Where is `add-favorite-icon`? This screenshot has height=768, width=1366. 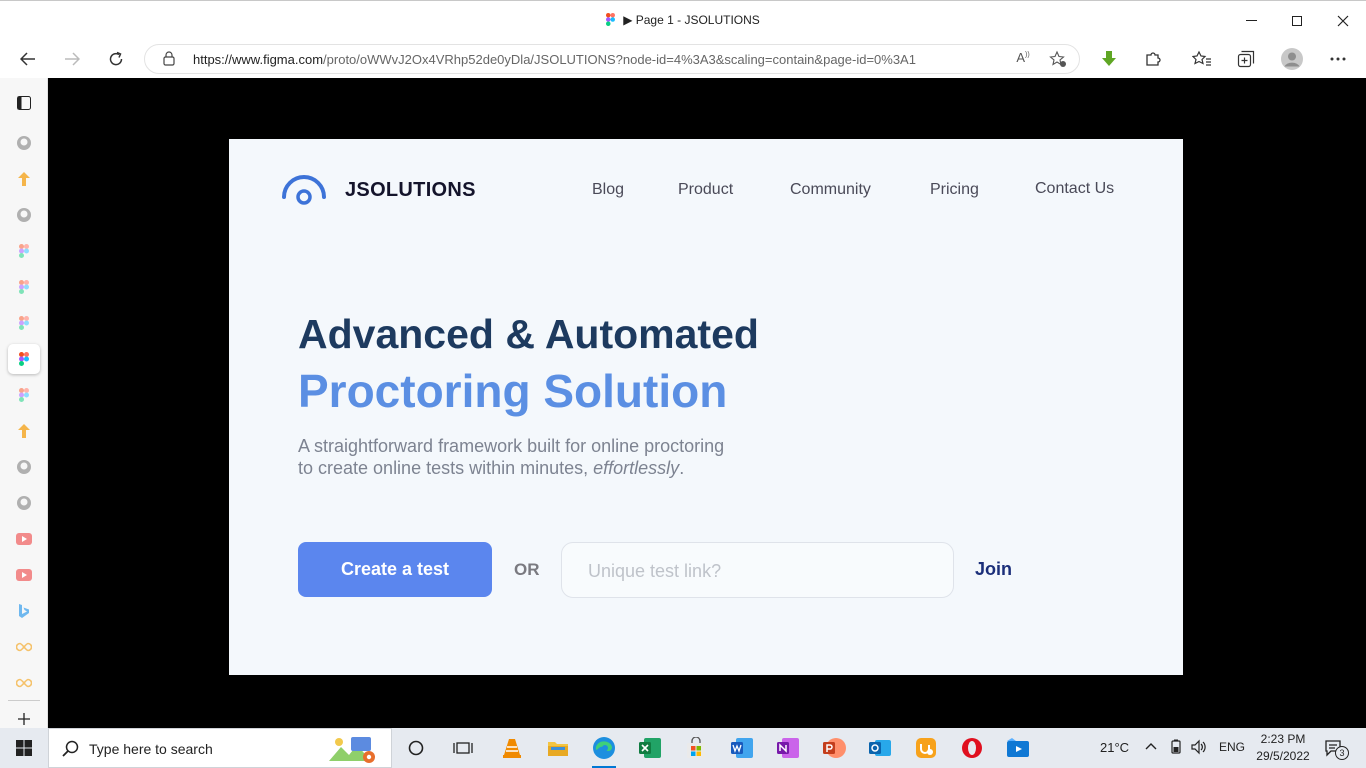 add-favorite-icon is located at coordinates (1058, 60).